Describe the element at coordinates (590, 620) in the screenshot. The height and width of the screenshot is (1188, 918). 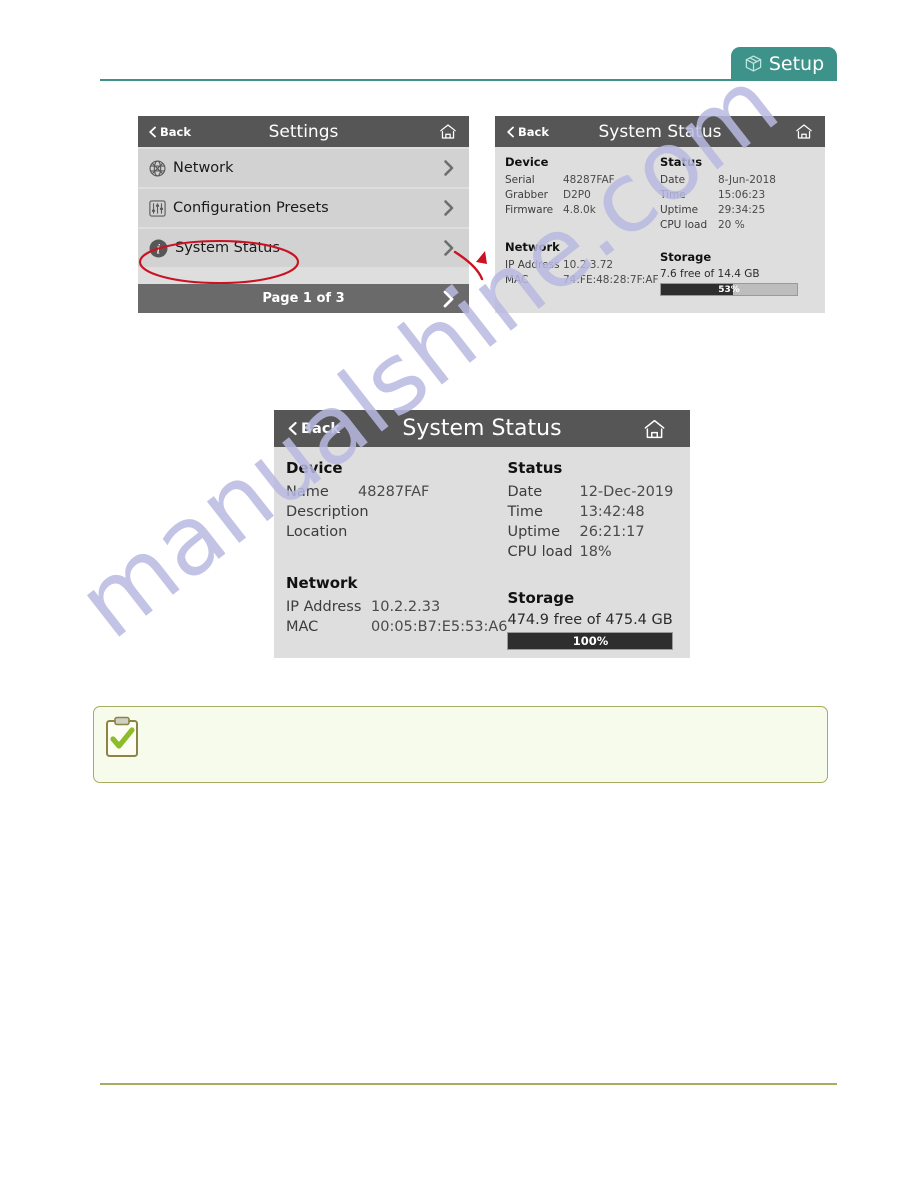
I see `storage-summary: 474.9 free of 475.4 GB` at that location.